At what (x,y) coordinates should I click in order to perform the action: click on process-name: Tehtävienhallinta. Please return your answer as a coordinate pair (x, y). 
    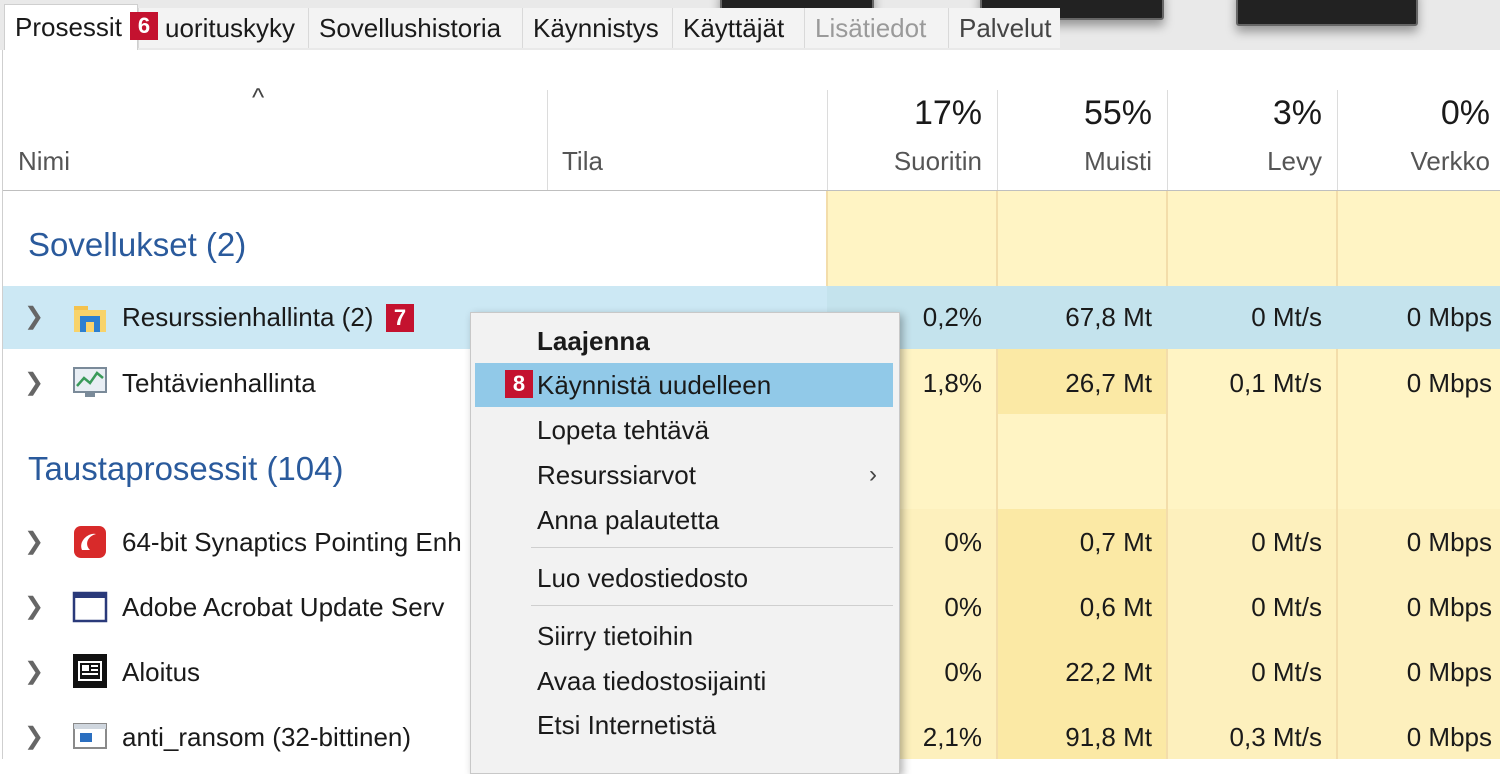
    Looking at the image, I should click on (219, 383).